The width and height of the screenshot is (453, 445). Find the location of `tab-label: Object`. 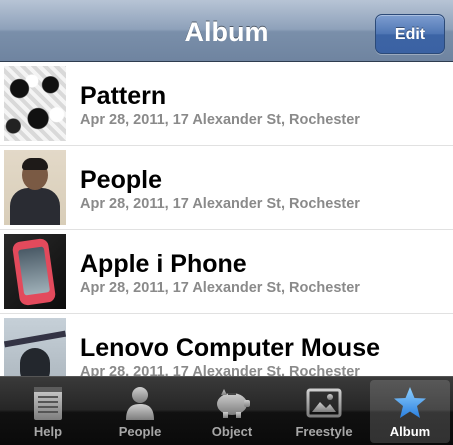

tab-label: Object is located at coordinates (232, 431).